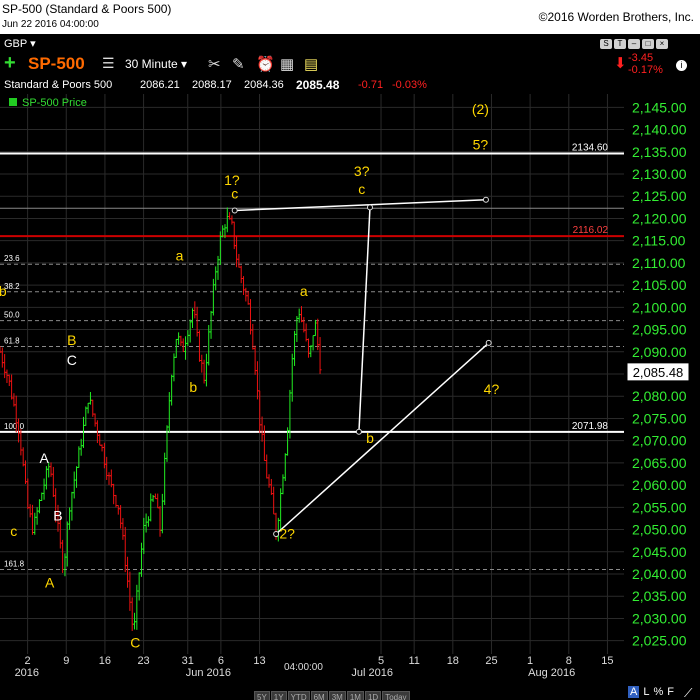 Image resolution: width=700 pixels, height=700 pixels. What do you see at coordinates (658, 692) in the screenshot?
I see `scale-button-pct: %` at bounding box center [658, 692].